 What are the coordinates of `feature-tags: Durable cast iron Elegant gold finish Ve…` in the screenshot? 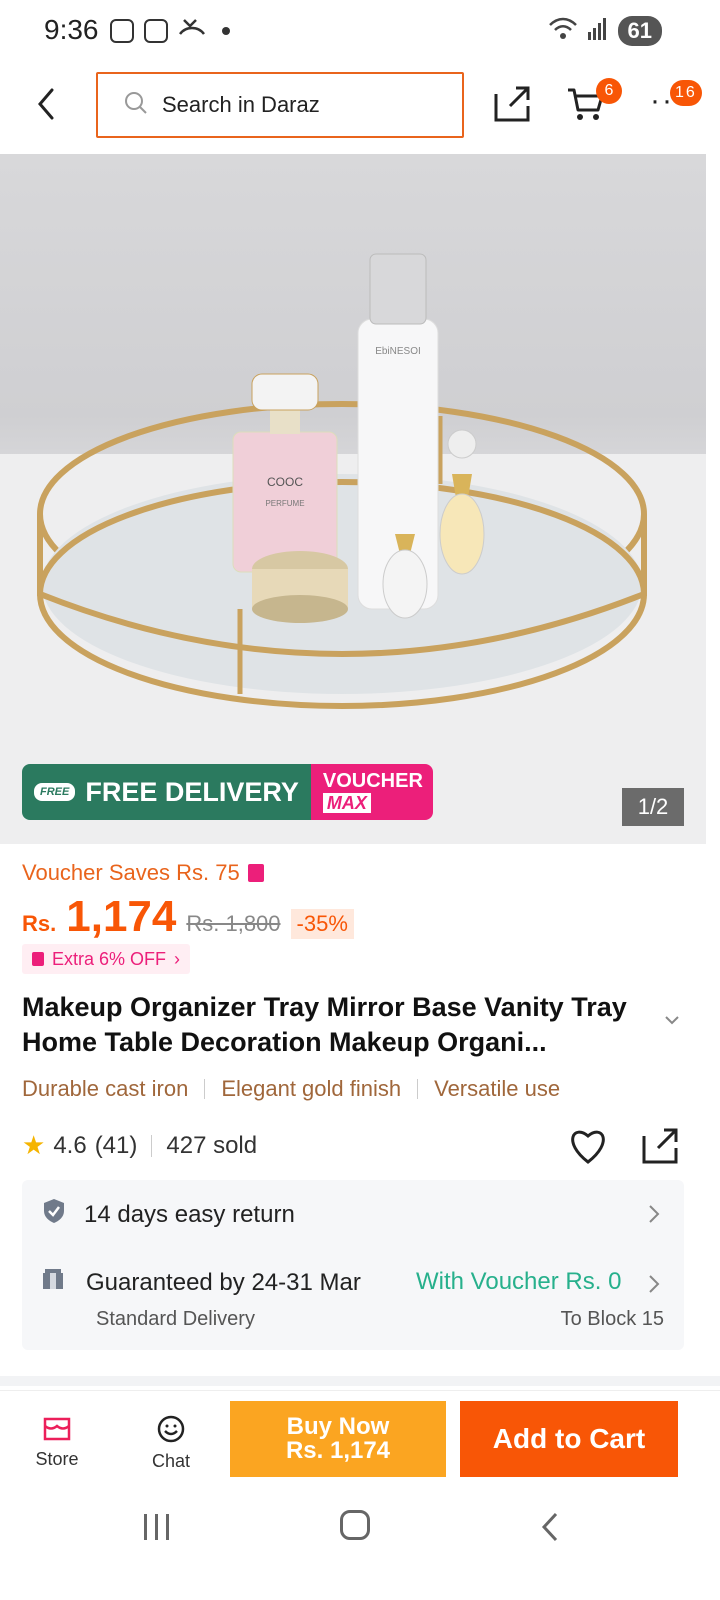 It's located at (291, 1089).